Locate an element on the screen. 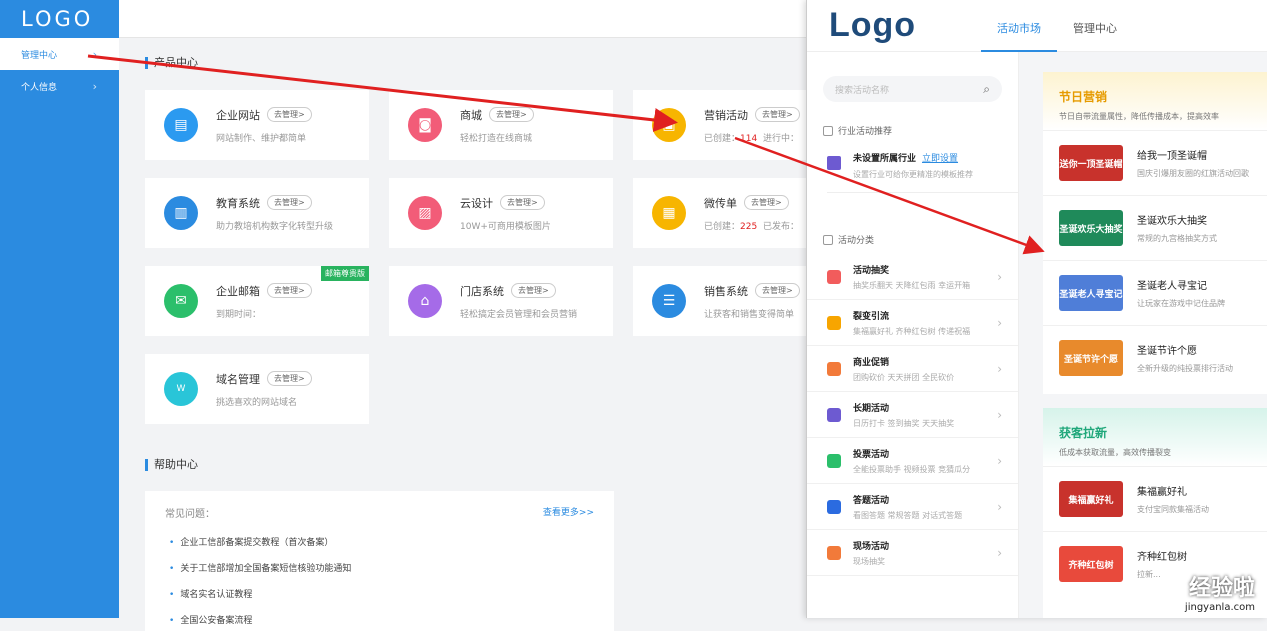 This screenshot has height=631, width=1267. tag-icon is located at coordinates (834, 369).